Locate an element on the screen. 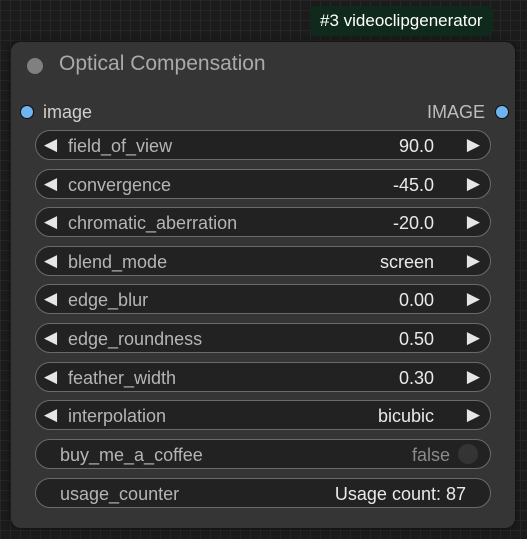  widget-field-of-view: ◀ field_of_view 90.0 ▶ is located at coordinates (263, 145).